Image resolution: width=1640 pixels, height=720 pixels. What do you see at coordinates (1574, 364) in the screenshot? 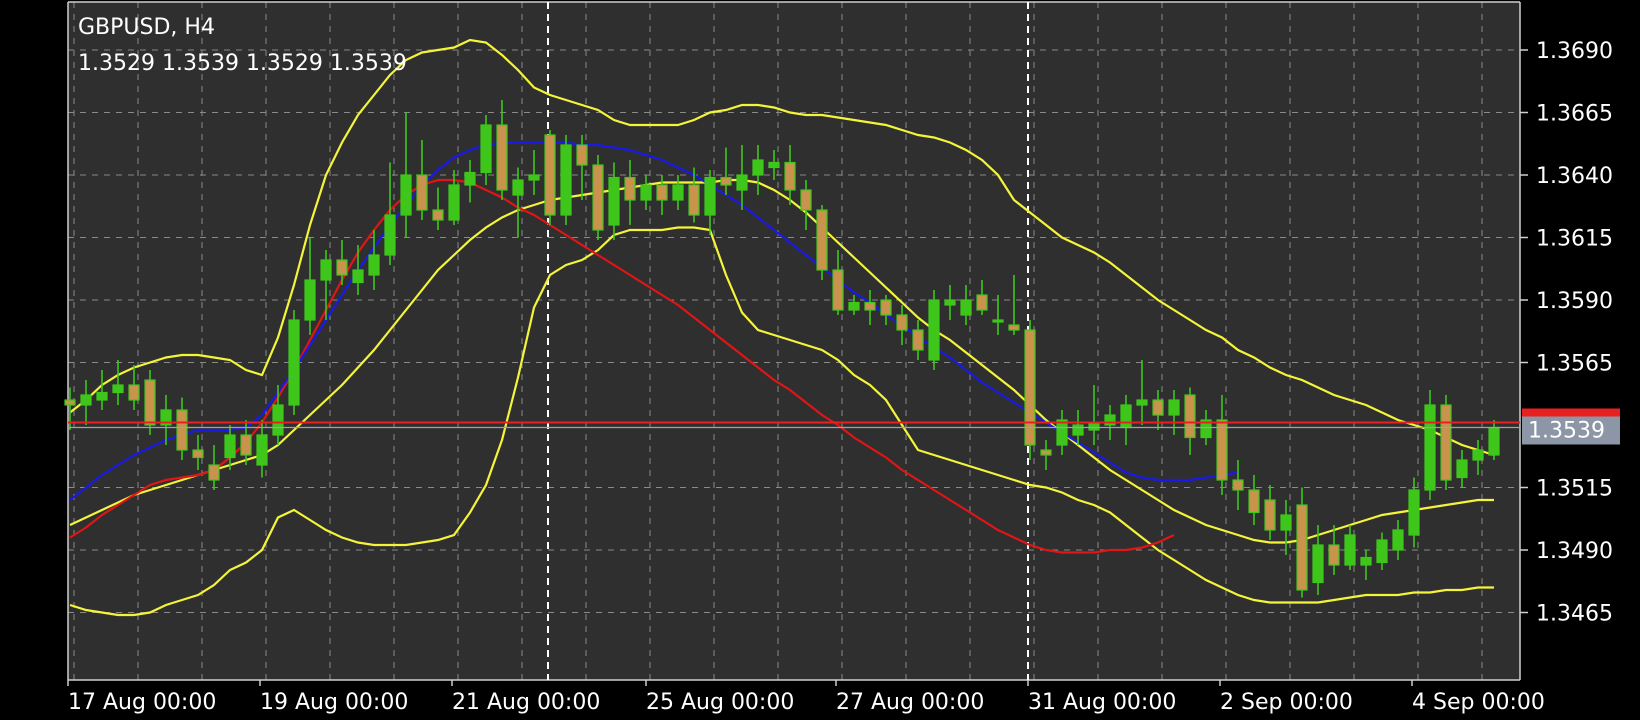
I see `price-axis-label: 1.3565` at bounding box center [1574, 364].